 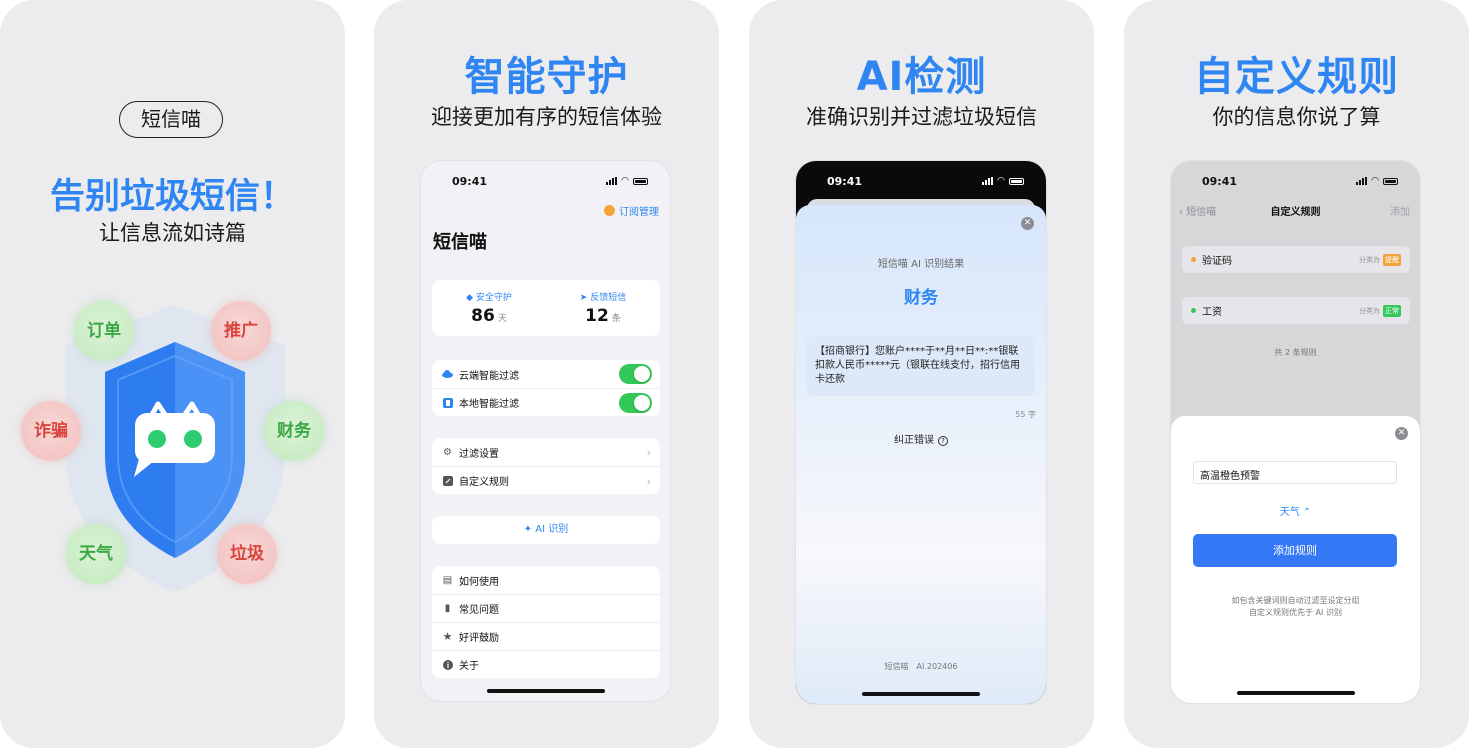 I want to click on phone-icon, so click(x=447, y=402).